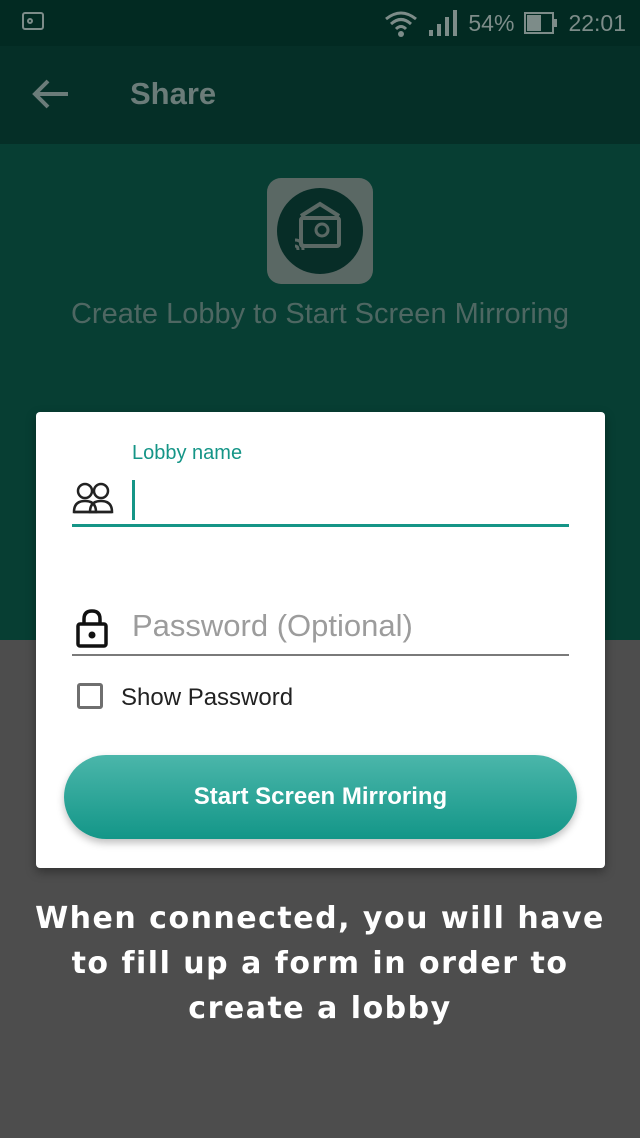 The image size is (640, 1138). Describe the element at coordinates (597, 22) in the screenshot. I see `clock: 22:01` at that location.